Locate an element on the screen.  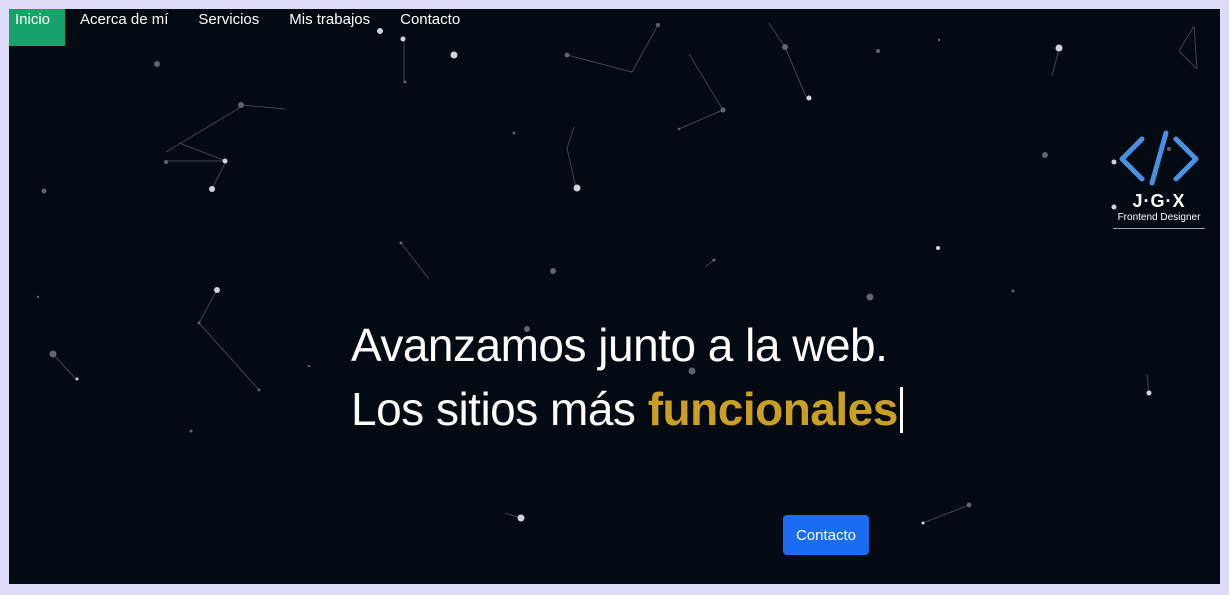
hero-line-2: Los sitios más funcionales is located at coordinates (701, 409).